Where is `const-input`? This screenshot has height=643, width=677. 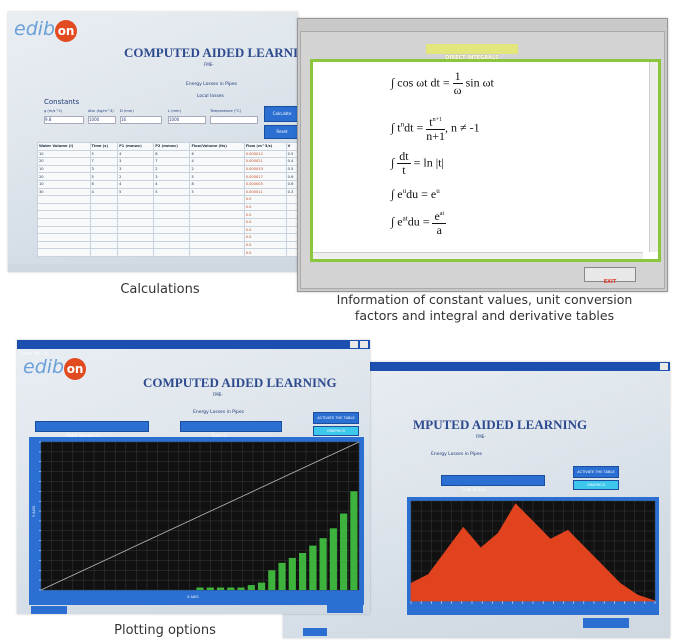
const-input is located at coordinates (234, 120).